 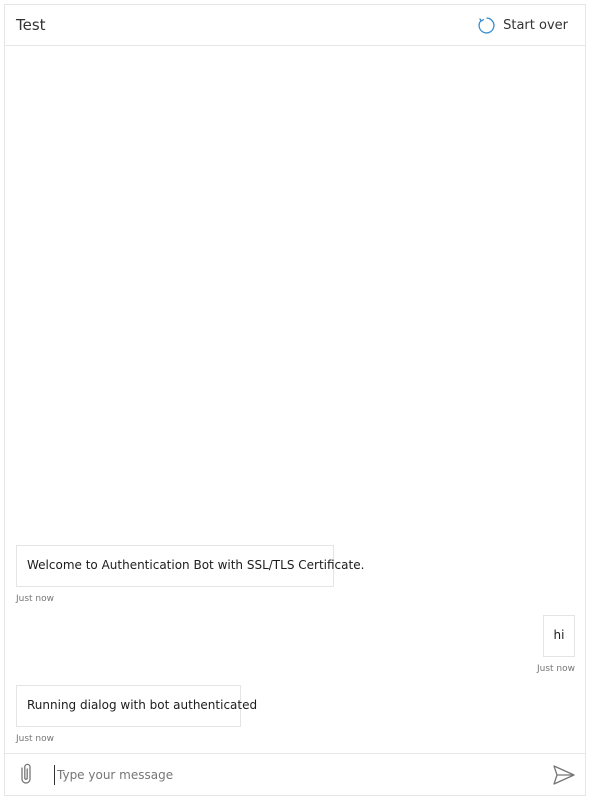 I want to click on start-over-button: Start over, so click(x=522, y=25).